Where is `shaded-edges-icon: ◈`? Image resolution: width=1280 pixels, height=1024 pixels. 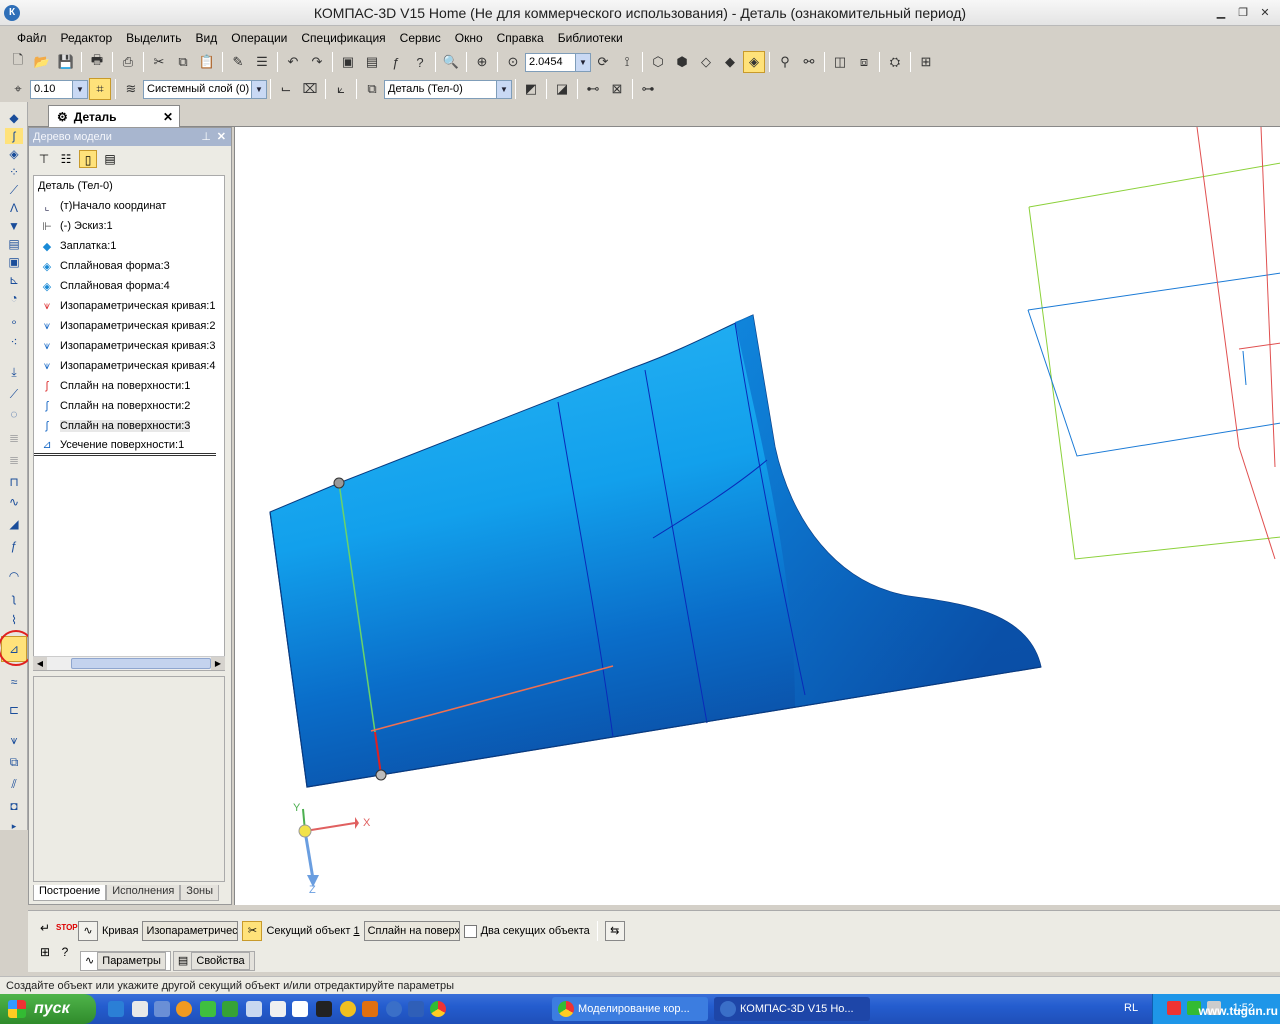
shaded-edges-icon: ◈ is located at coordinates (754, 62).